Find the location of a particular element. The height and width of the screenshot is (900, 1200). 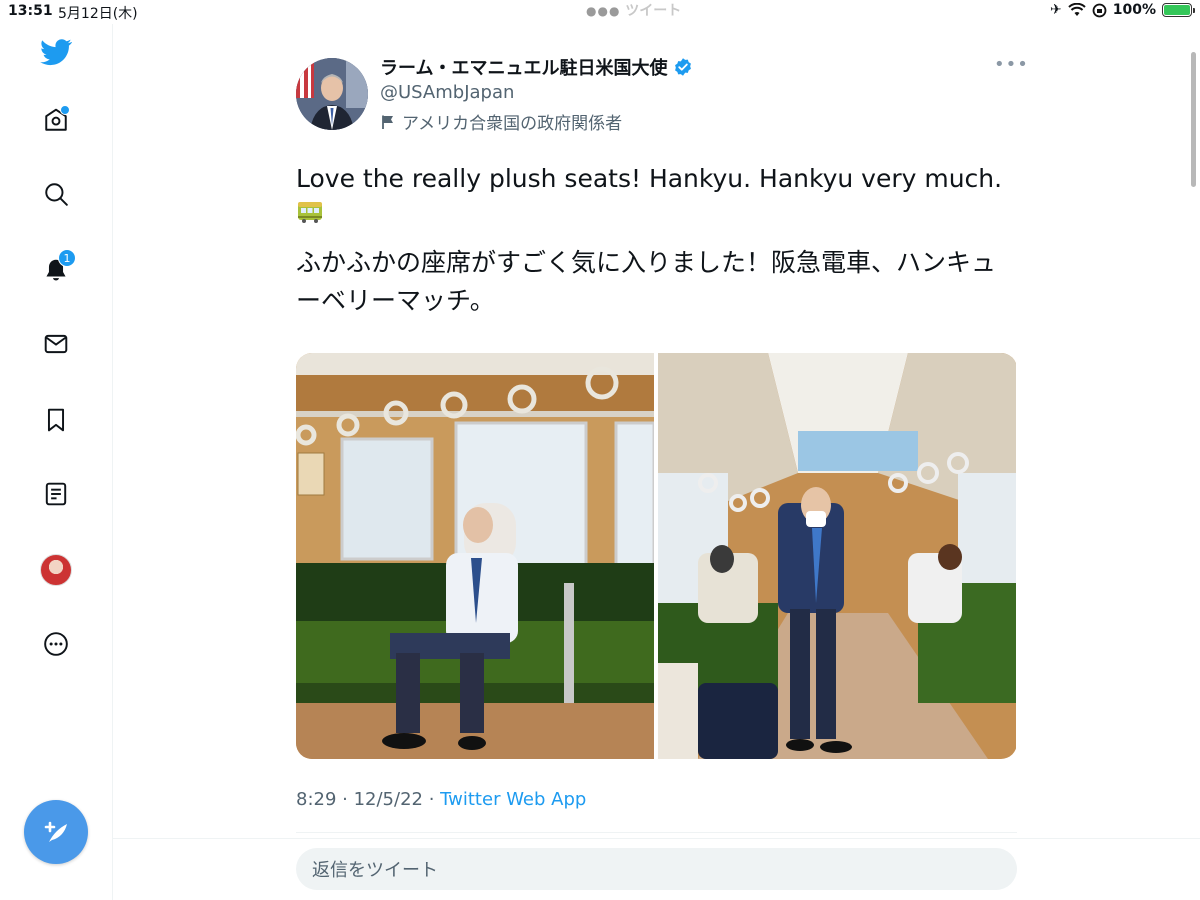

flag-icon is located at coordinates (387, 122).